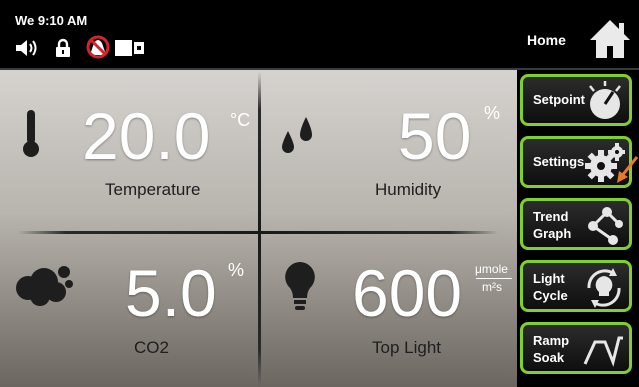 Image resolution: width=639 pixels, height=387 pixels. What do you see at coordinates (605, 100) in the screenshot?
I see `dial-icon` at bounding box center [605, 100].